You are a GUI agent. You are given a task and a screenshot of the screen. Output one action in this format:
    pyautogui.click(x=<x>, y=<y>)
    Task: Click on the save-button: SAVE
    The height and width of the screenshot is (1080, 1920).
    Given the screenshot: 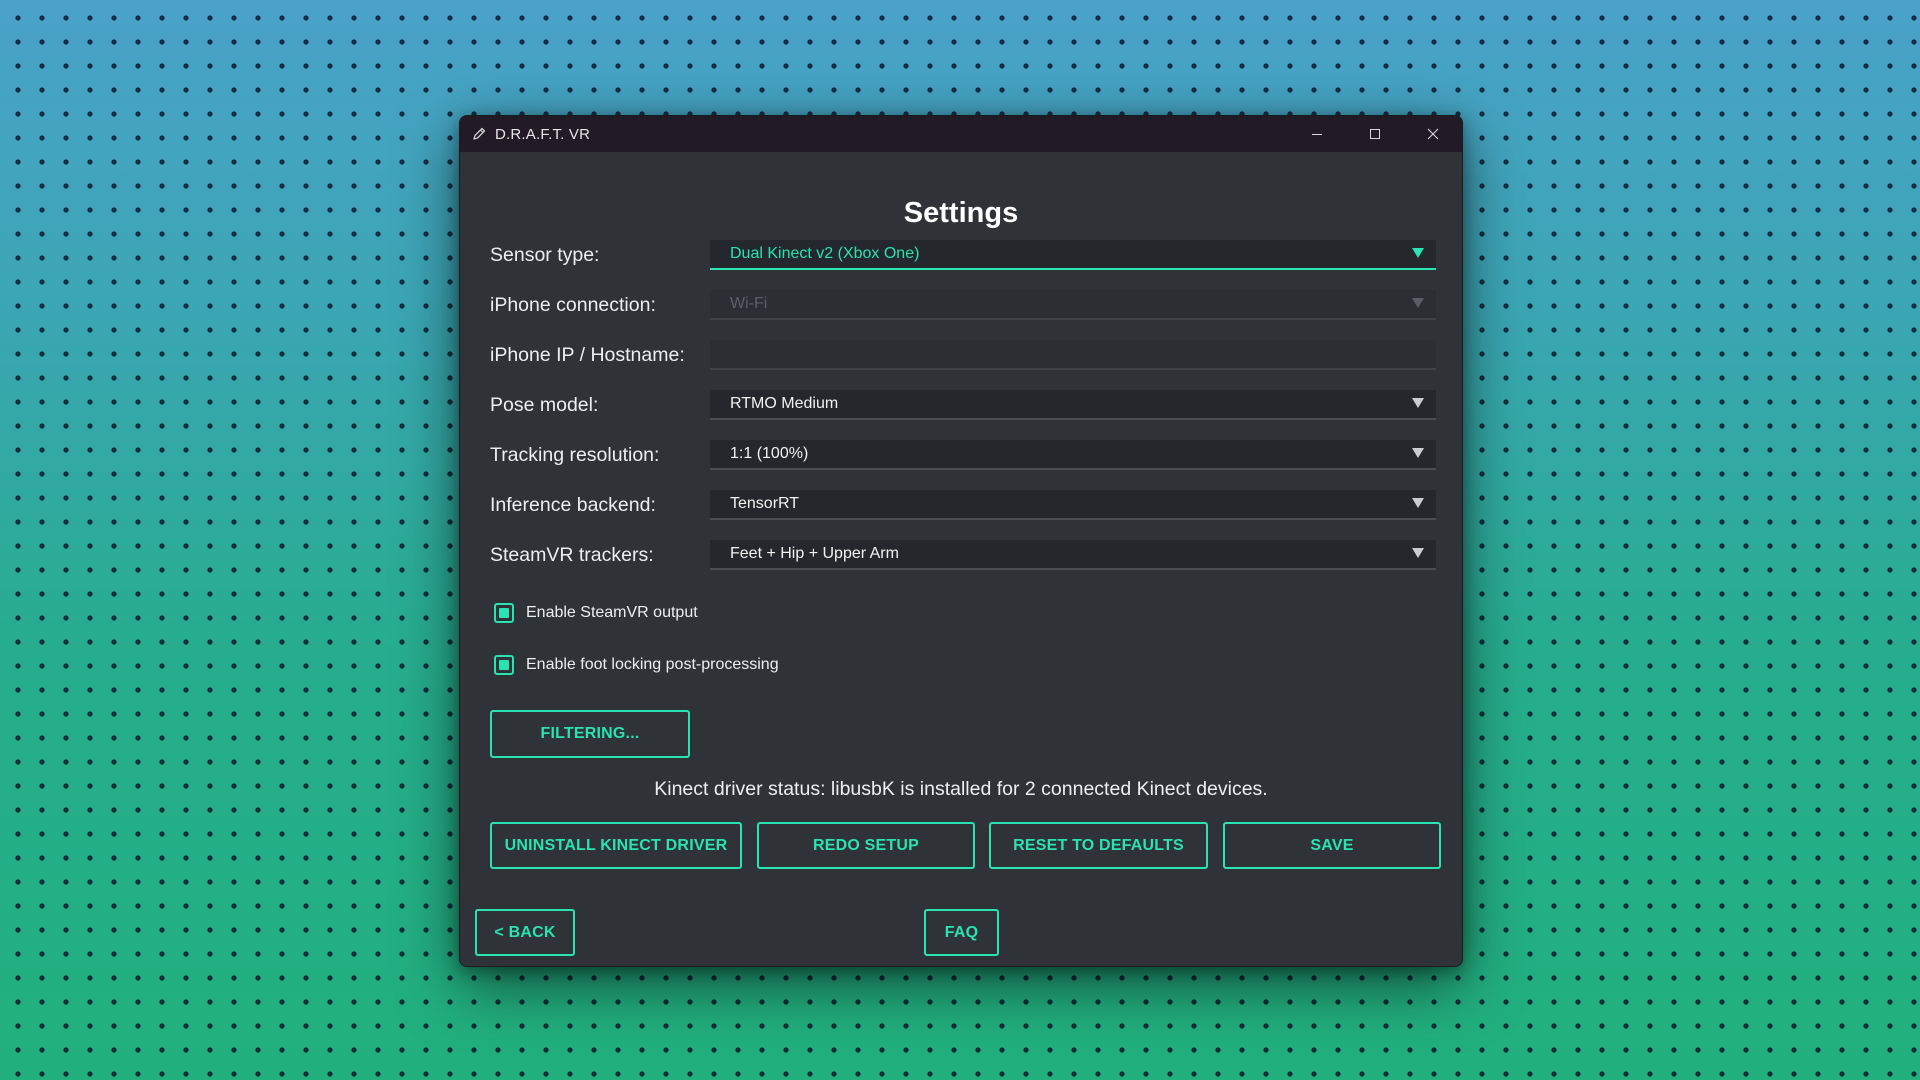 What is the action you would take?
    pyautogui.click(x=1332, y=845)
    